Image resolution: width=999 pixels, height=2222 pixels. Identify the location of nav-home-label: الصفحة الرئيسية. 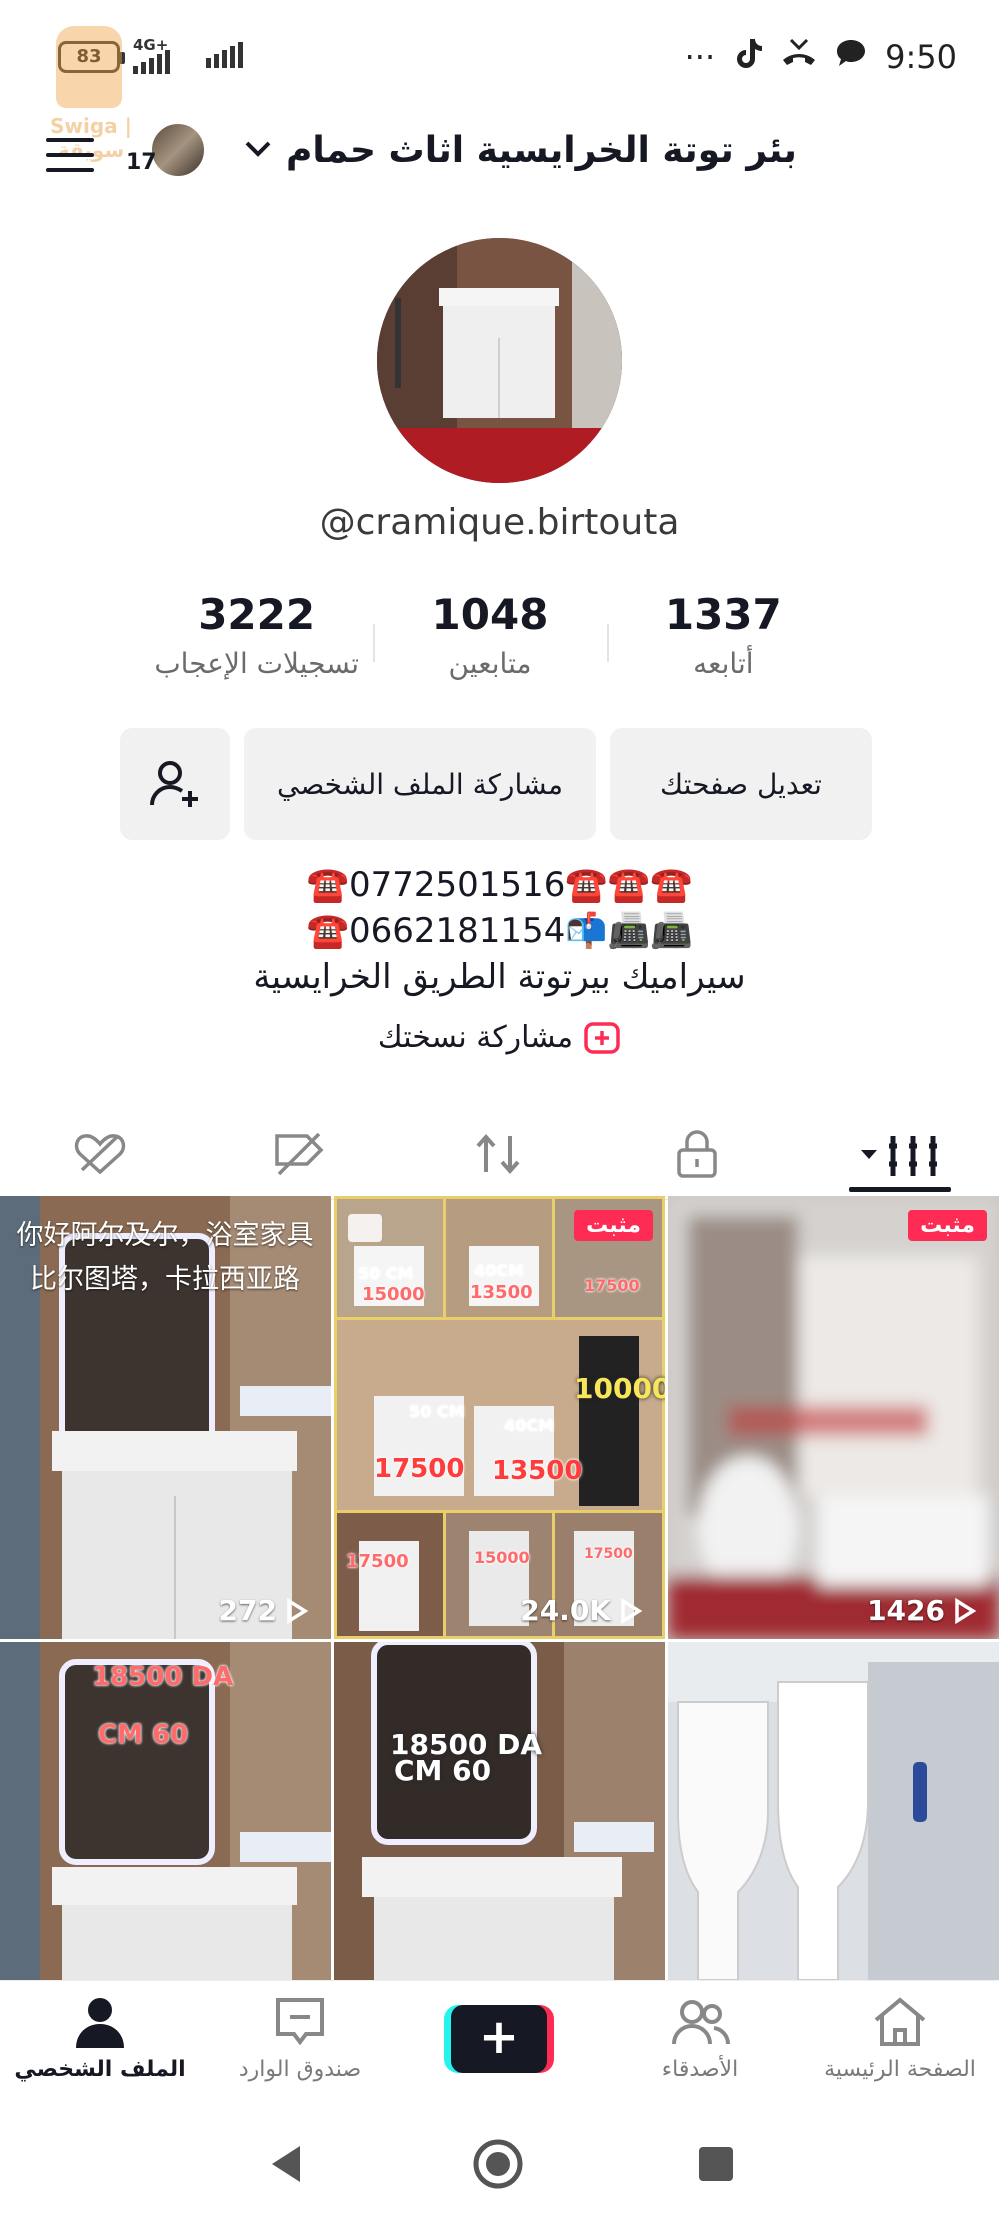
(900, 2069).